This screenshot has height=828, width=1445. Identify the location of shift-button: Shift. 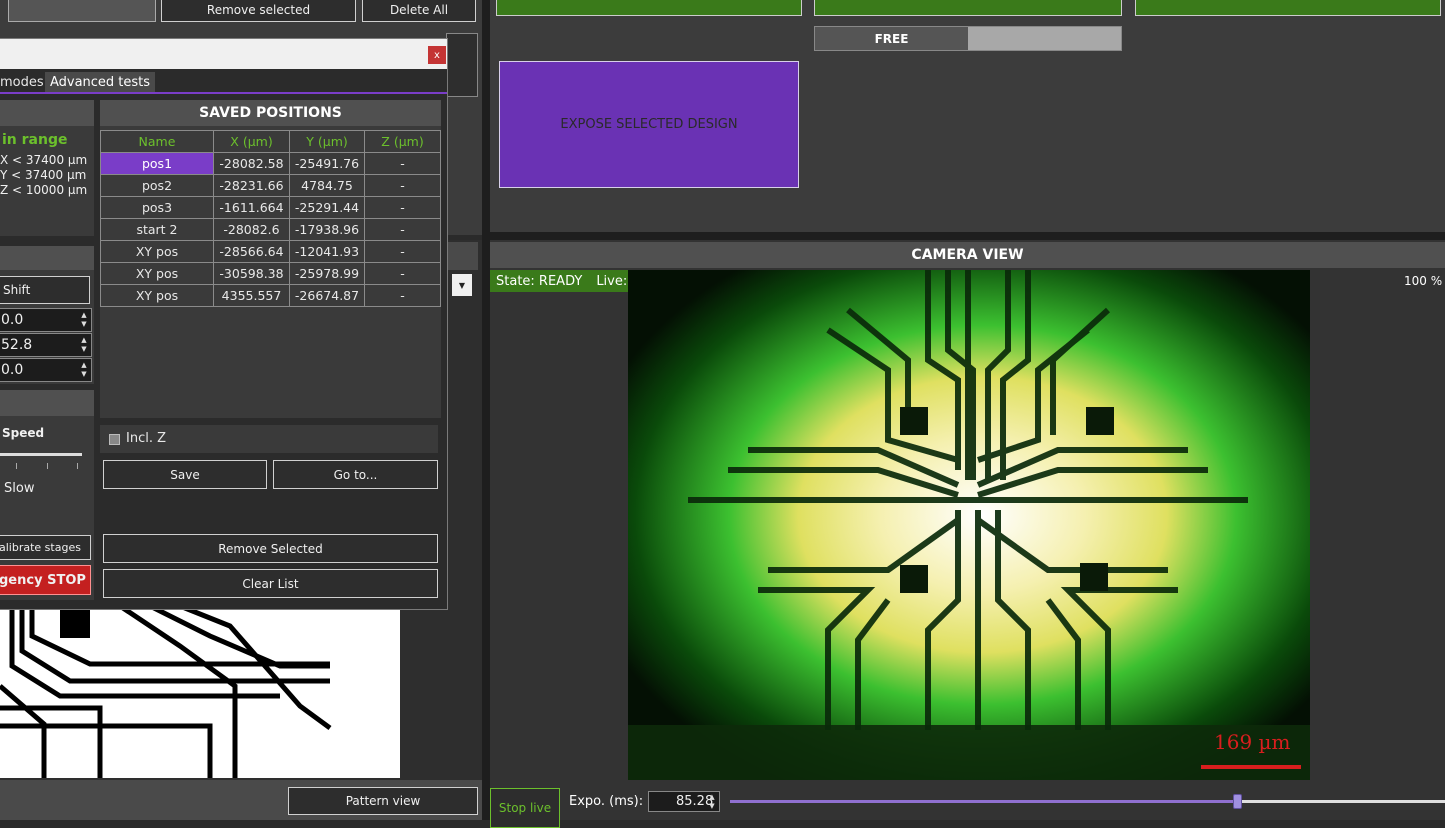
(45, 290).